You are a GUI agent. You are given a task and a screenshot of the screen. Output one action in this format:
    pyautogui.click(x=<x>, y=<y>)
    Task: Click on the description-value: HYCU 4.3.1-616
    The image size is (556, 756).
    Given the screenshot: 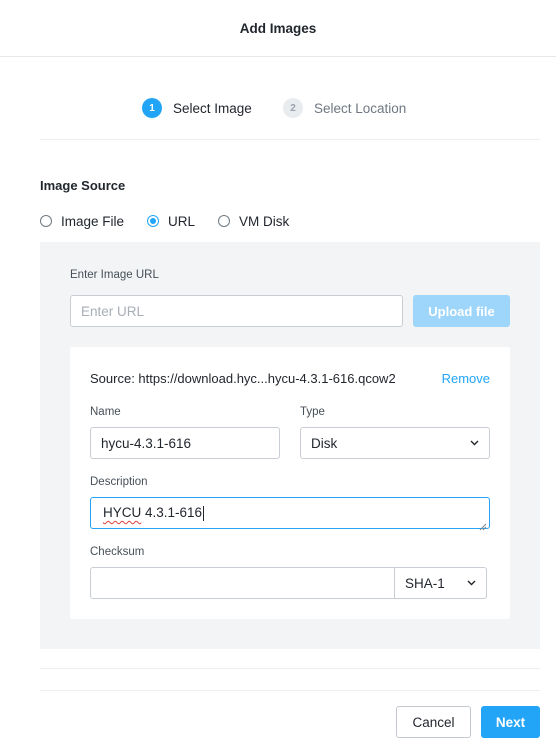 What is the action you would take?
    pyautogui.click(x=154, y=513)
    